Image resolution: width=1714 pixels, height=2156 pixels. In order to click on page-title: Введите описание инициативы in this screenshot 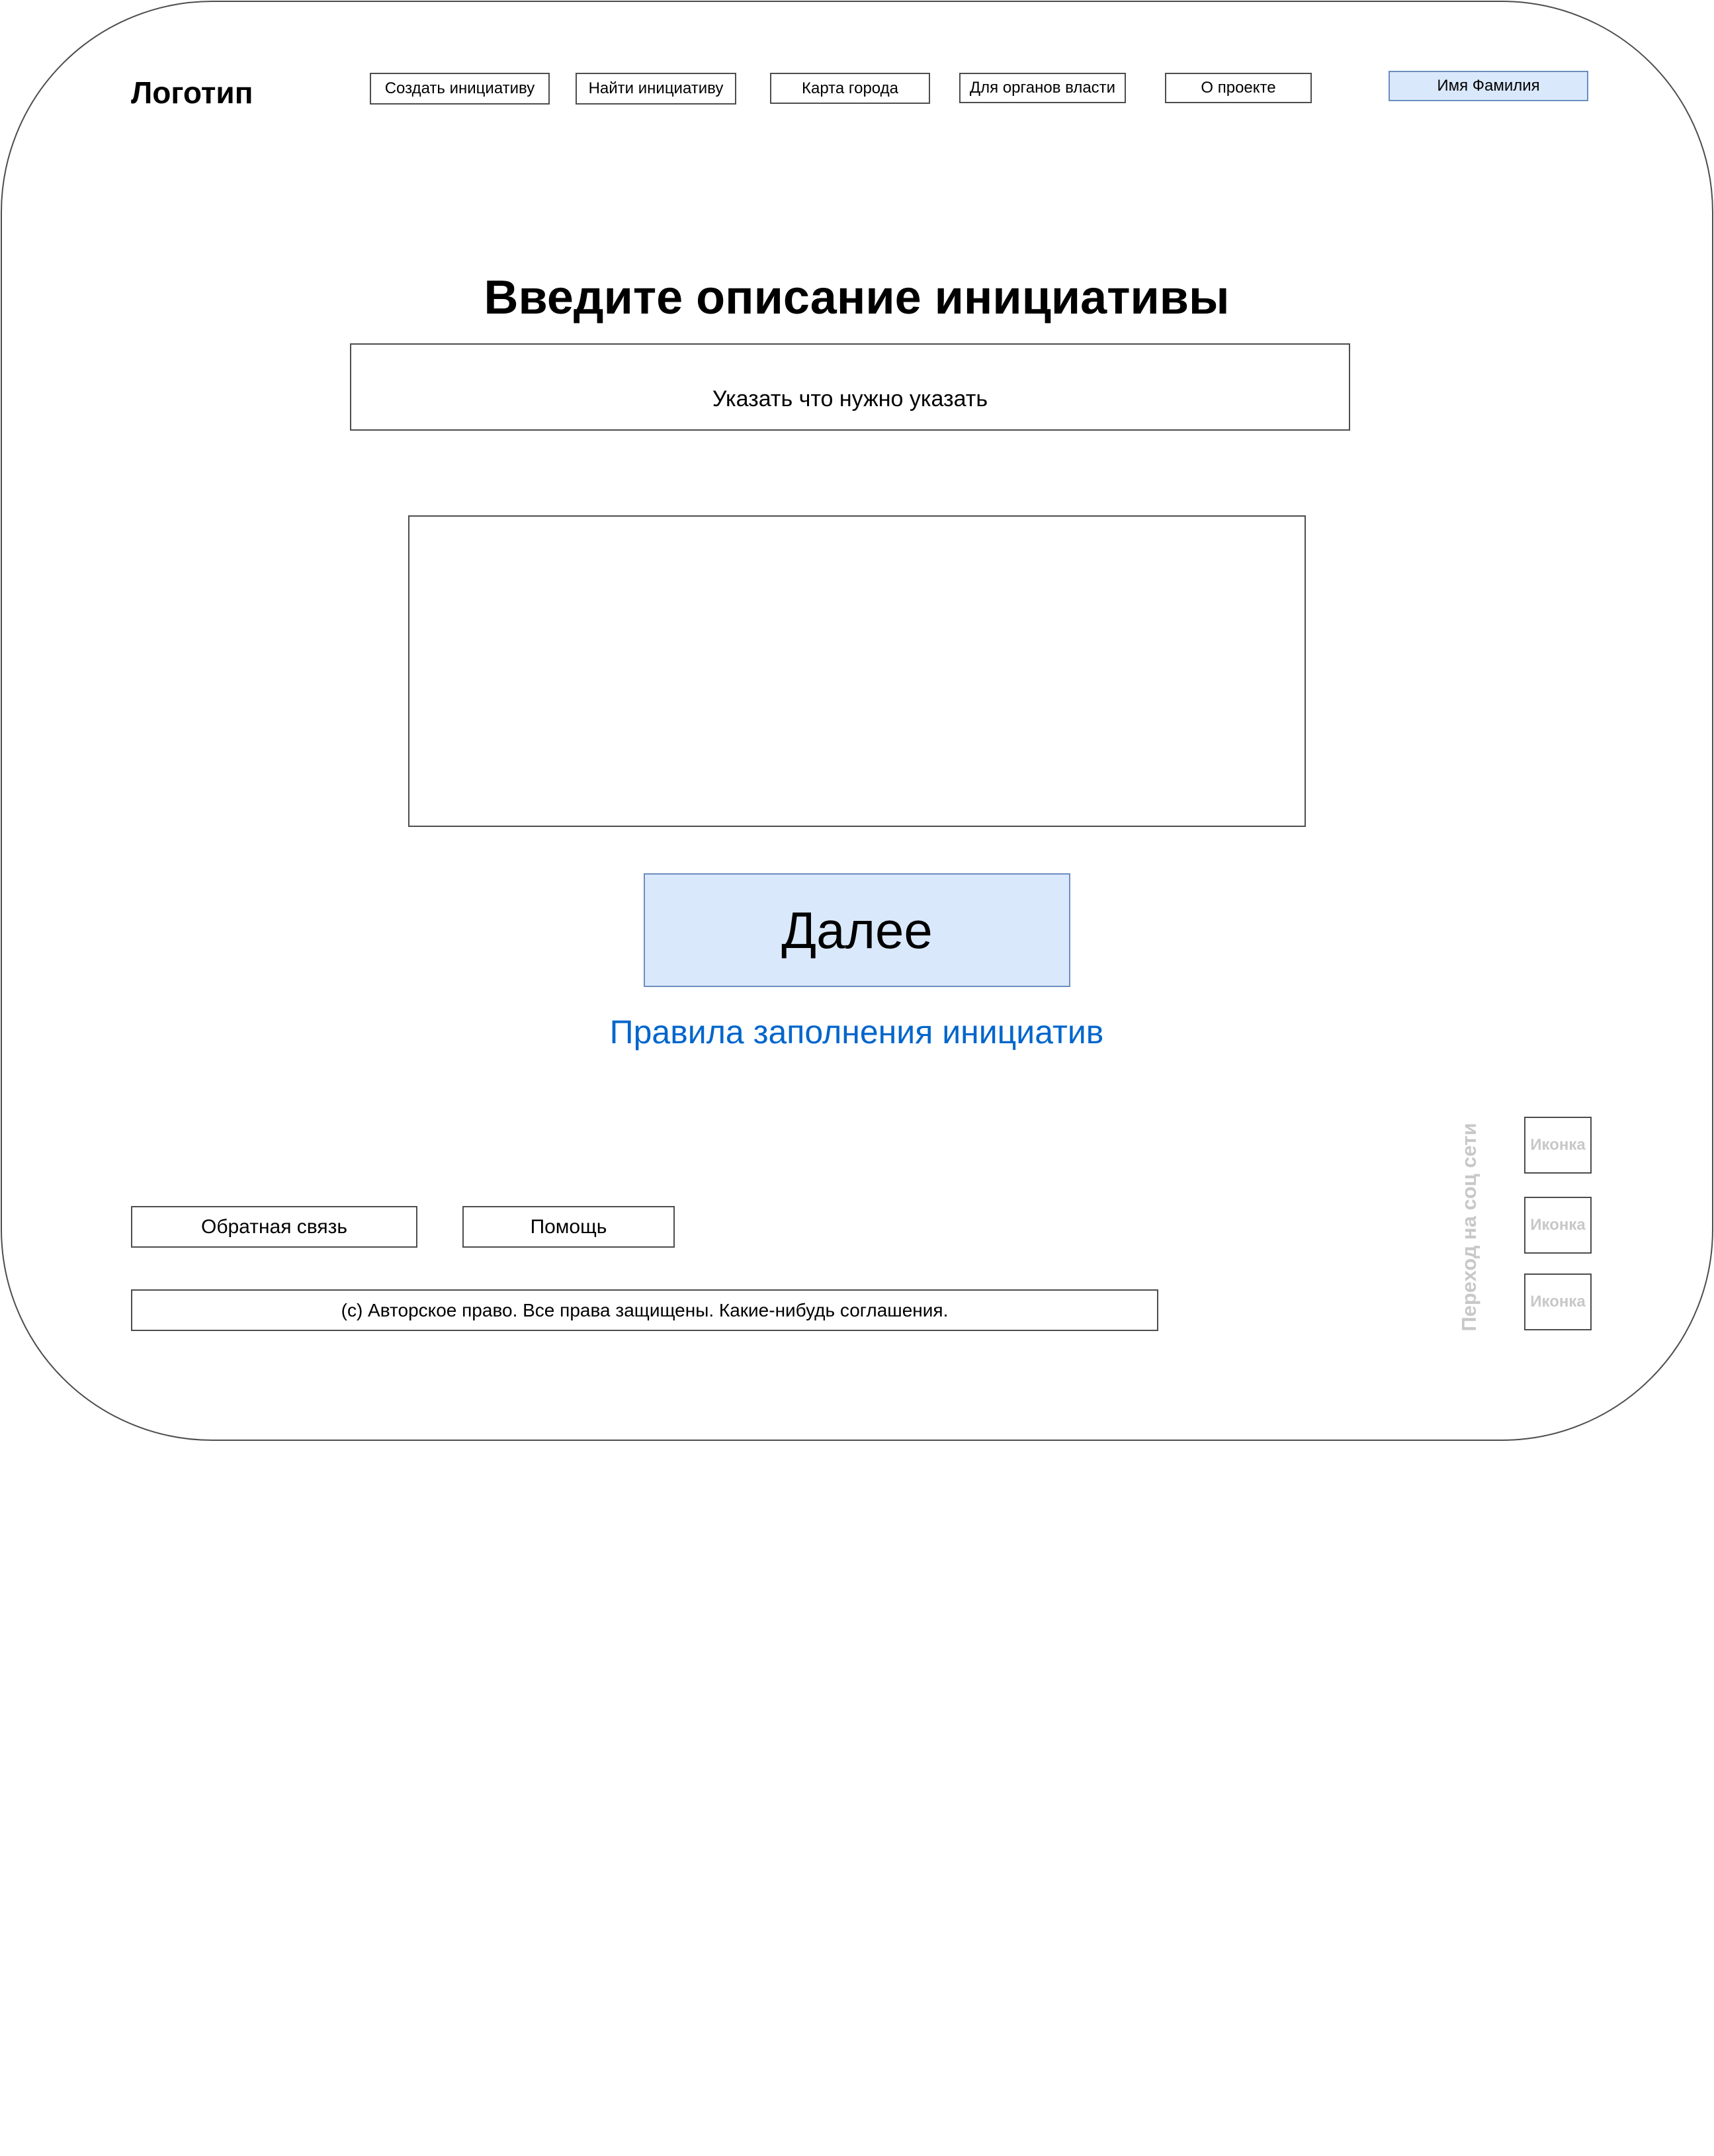, I will do `click(857, 297)`.